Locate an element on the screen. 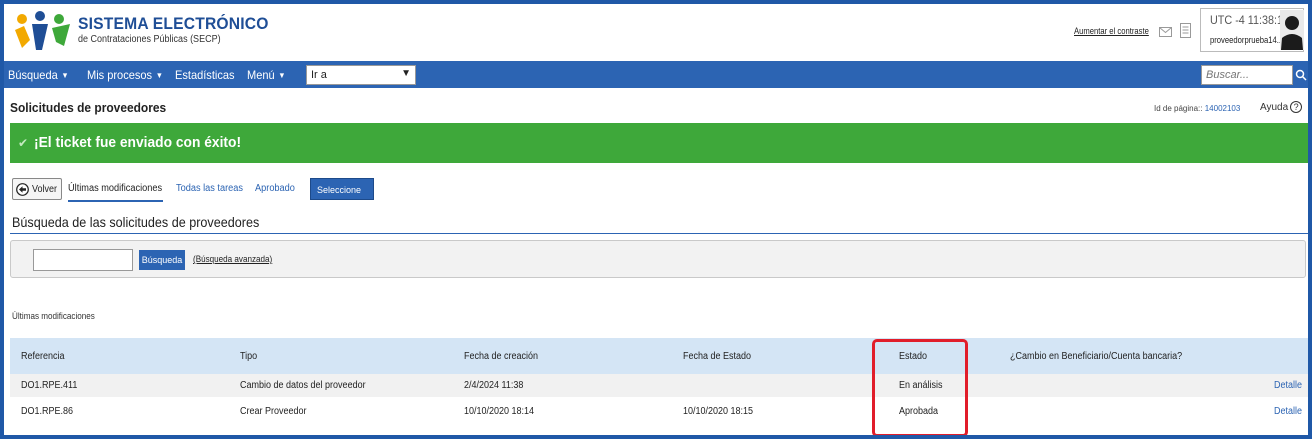  tab-todas-las-tareas: Todas las tareas is located at coordinates (209, 188).